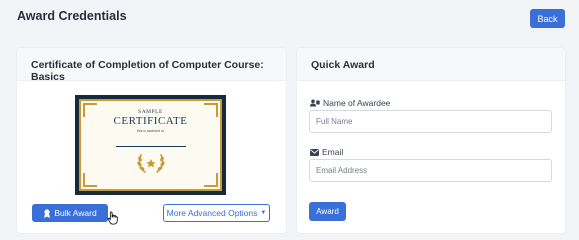 The width and height of the screenshot is (579, 240). I want to click on awardee-name-label: Name of Awardee, so click(350, 103).